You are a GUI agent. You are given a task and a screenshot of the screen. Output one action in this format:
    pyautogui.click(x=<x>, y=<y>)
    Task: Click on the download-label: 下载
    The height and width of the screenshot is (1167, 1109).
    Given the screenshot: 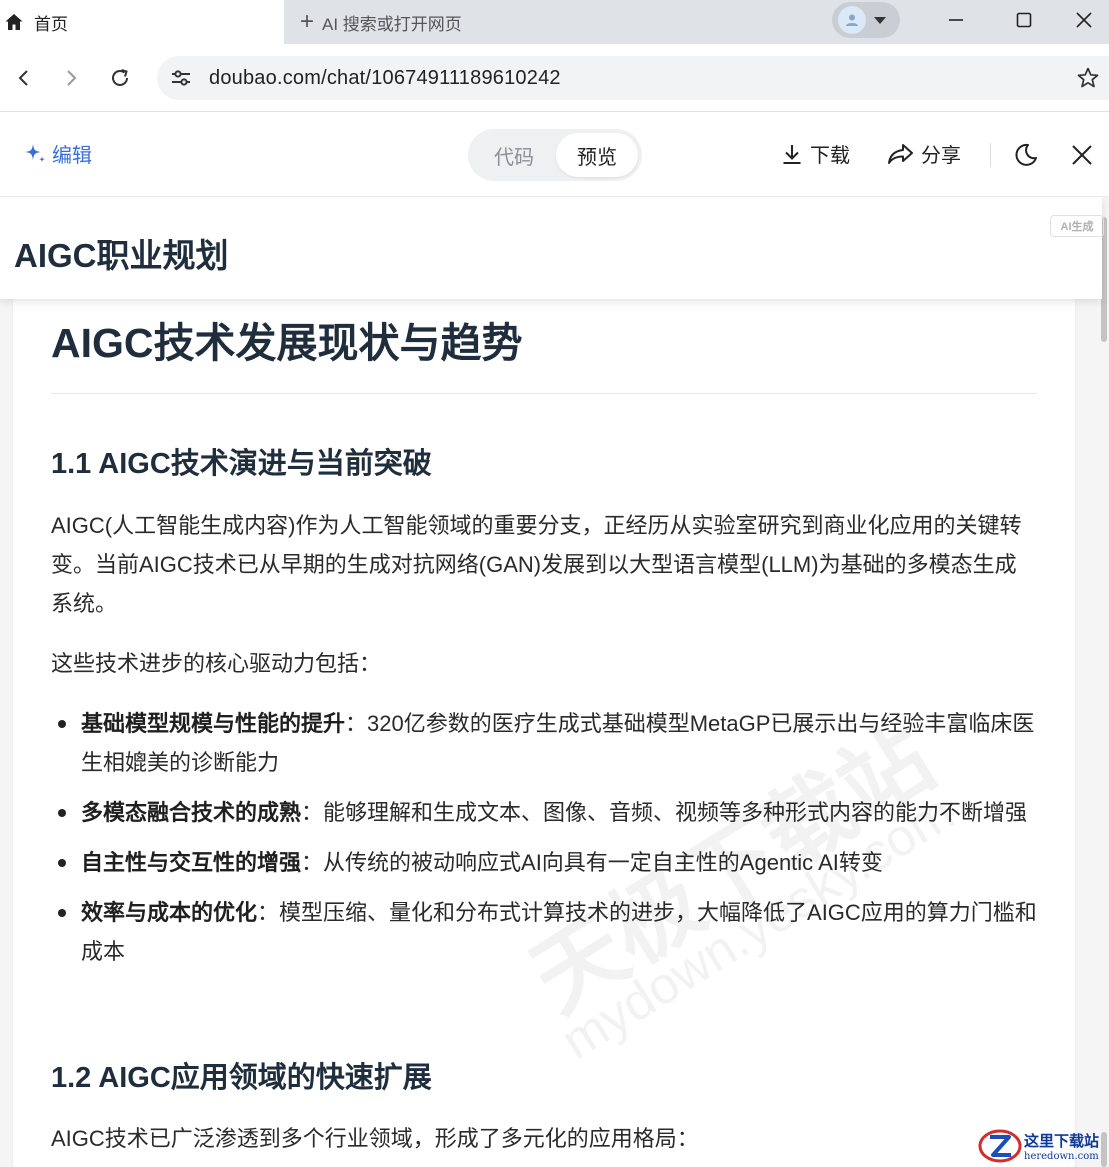 What is the action you would take?
    pyautogui.click(x=830, y=156)
    